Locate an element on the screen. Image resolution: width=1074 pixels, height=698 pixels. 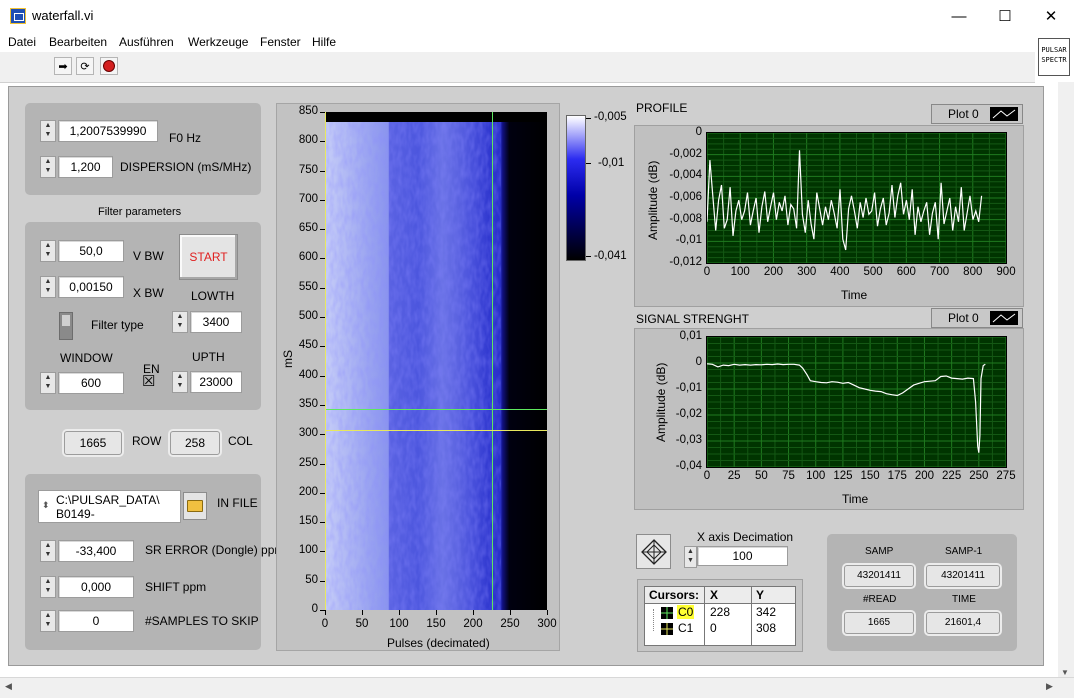
upth-label: UPTH is located at coordinates (208, 357).